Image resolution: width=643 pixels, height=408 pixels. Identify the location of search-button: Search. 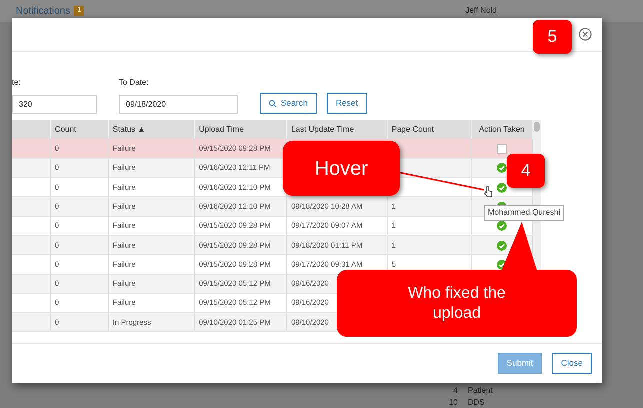
(288, 103).